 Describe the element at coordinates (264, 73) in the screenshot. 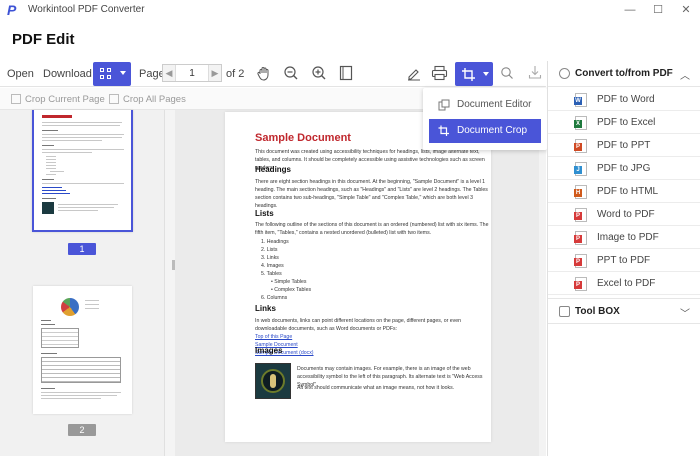

I see `hand-icon` at that location.